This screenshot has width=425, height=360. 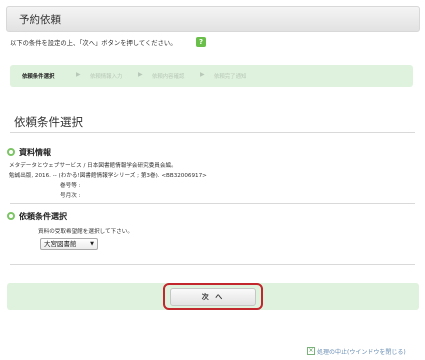 I want to click on pickup-library-select: 大宮図書館 ▼, so click(x=69, y=244).